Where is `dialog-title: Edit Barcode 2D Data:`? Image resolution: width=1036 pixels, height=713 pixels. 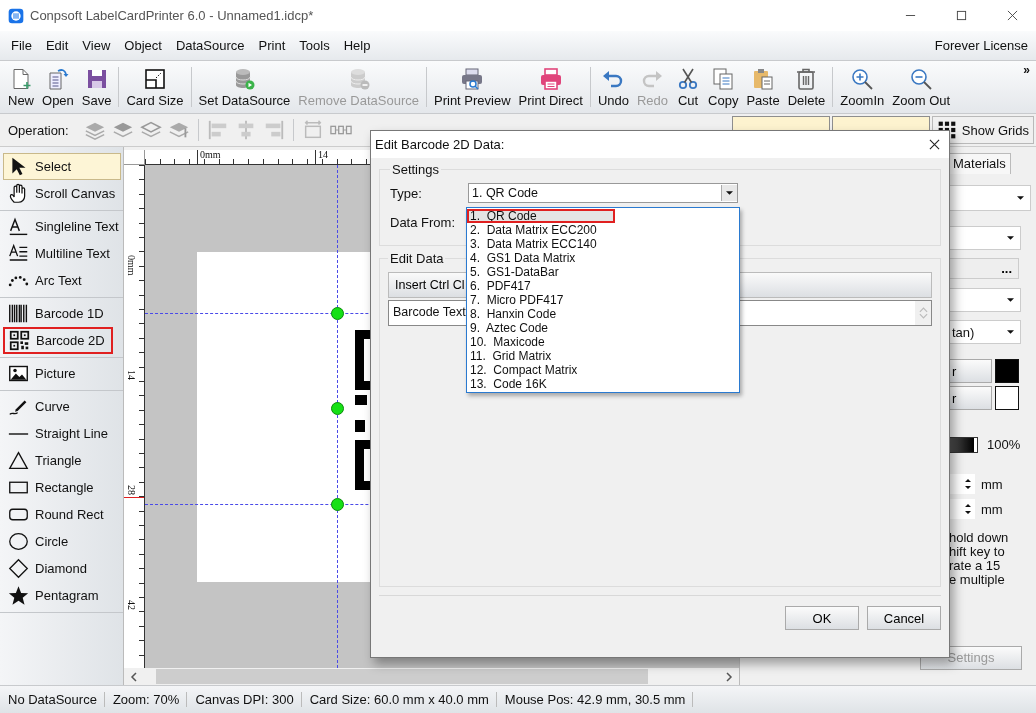
dialog-title: Edit Barcode 2D Data: is located at coordinates (440, 144).